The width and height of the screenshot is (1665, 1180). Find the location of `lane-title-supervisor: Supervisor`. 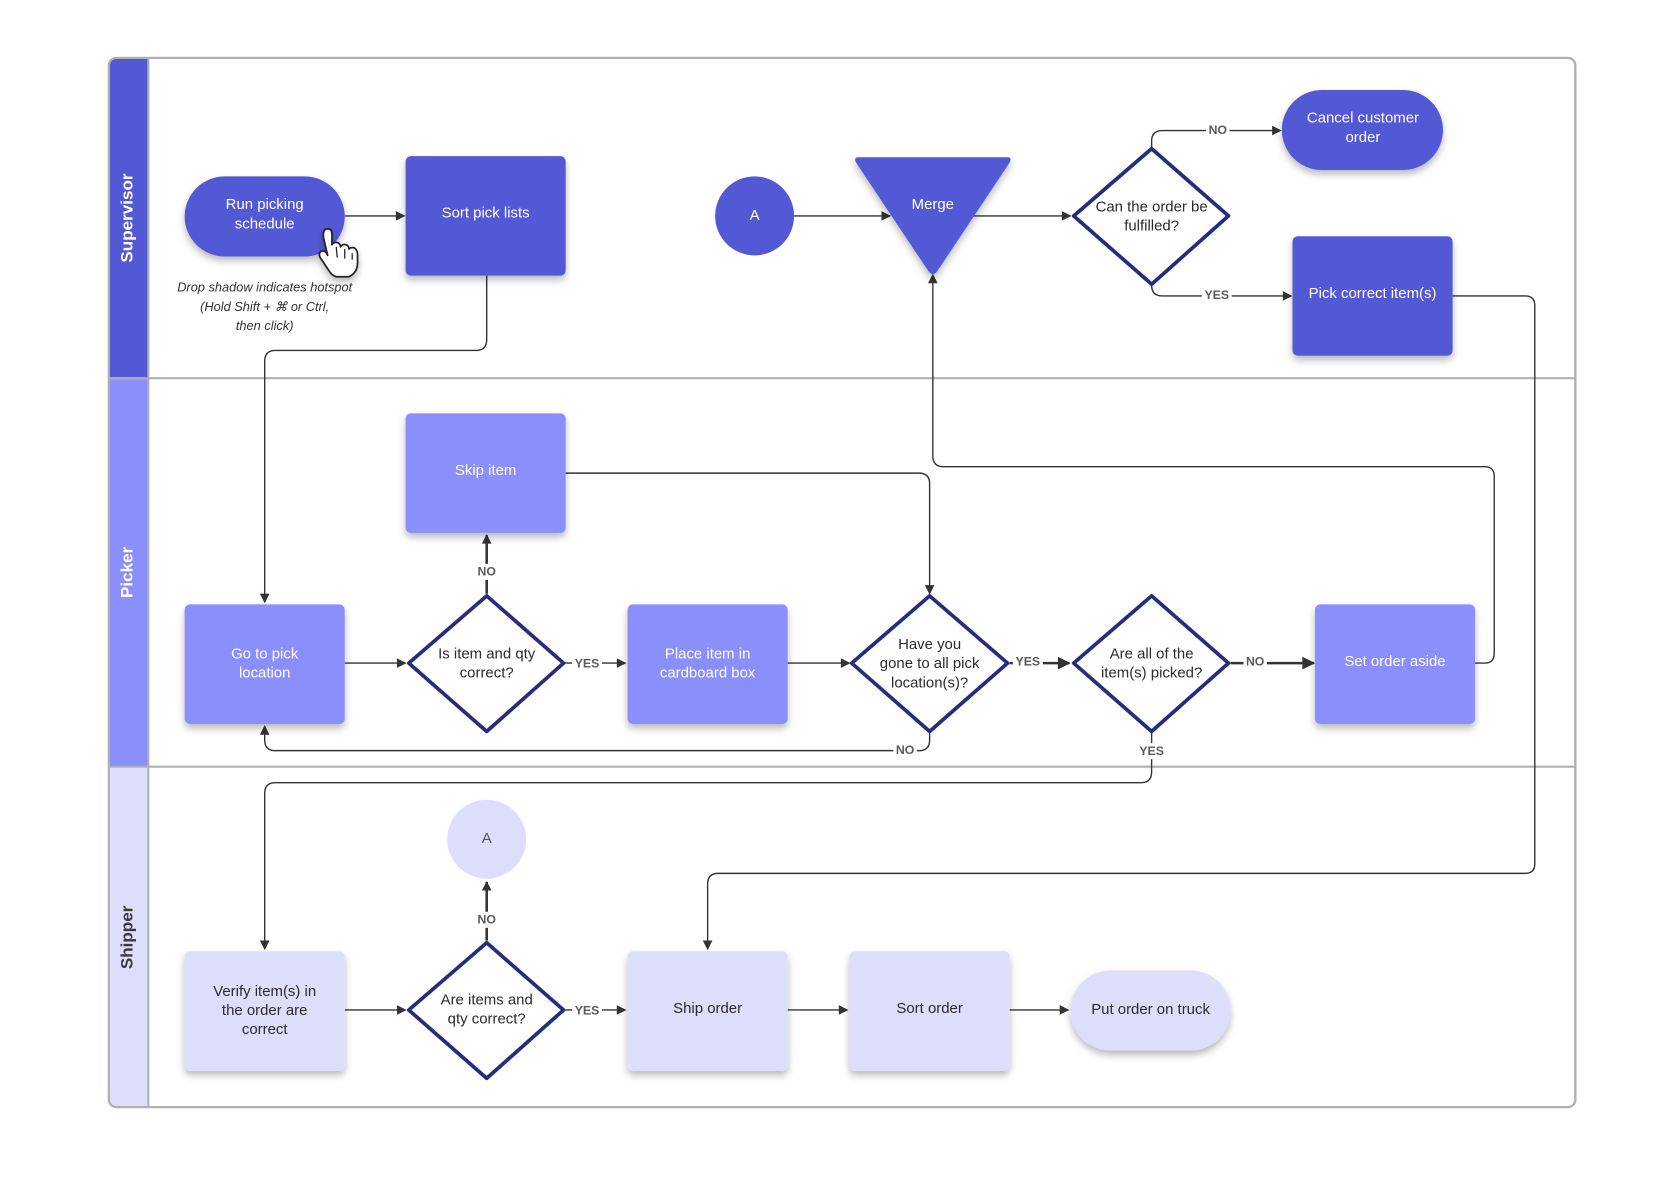

lane-title-supervisor: Supervisor is located at coordinates (127, 217).